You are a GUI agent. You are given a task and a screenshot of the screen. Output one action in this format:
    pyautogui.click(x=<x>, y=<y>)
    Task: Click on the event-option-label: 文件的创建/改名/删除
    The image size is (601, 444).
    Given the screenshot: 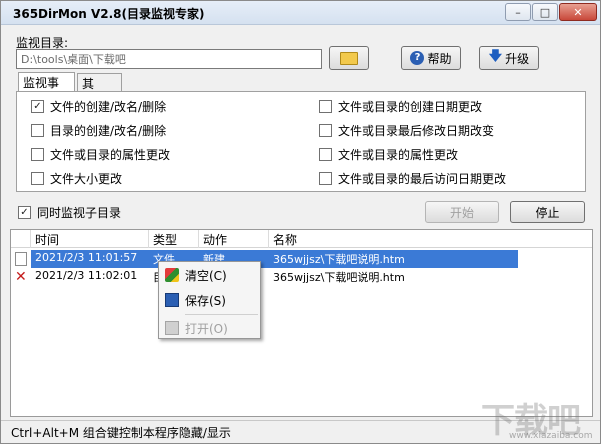 What is the action you would take?
    pyautogui.click(x=108, y=107)
    